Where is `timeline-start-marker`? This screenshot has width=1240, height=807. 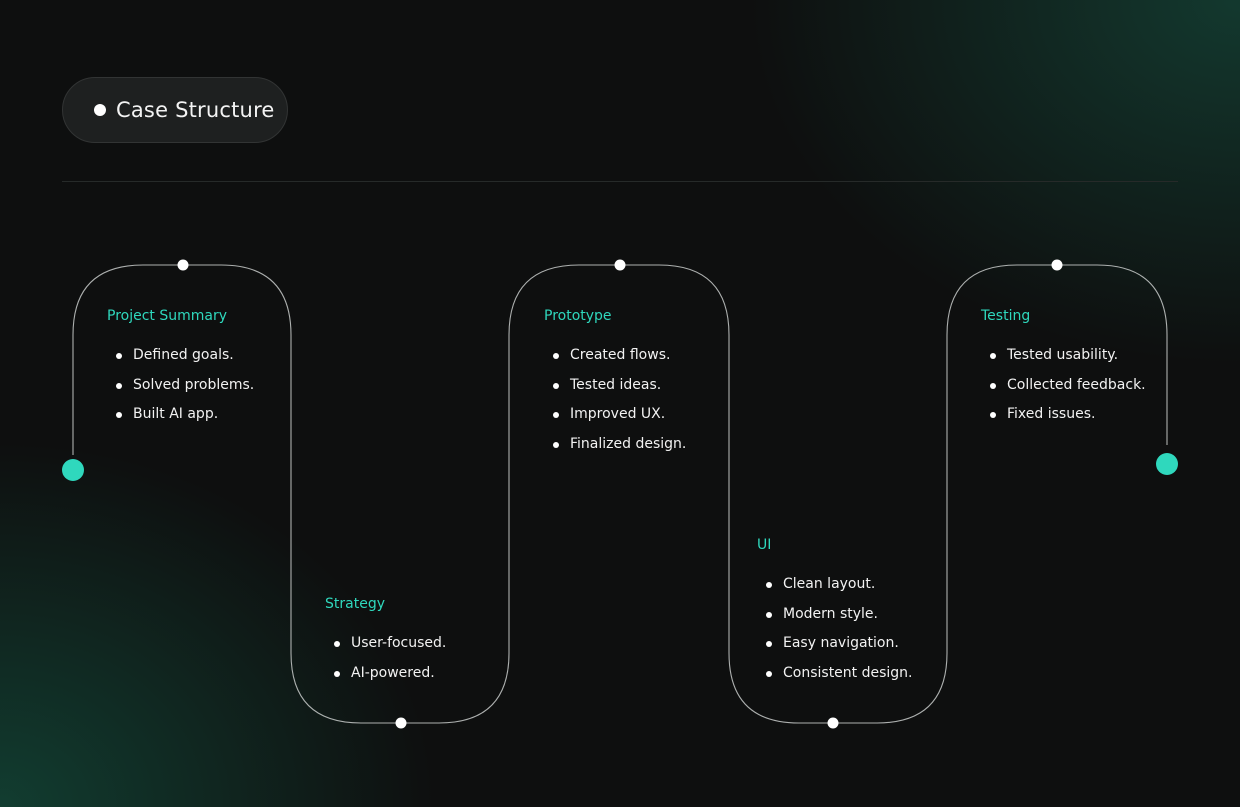
timeline-start-marker is located at coordinates (73, 470).